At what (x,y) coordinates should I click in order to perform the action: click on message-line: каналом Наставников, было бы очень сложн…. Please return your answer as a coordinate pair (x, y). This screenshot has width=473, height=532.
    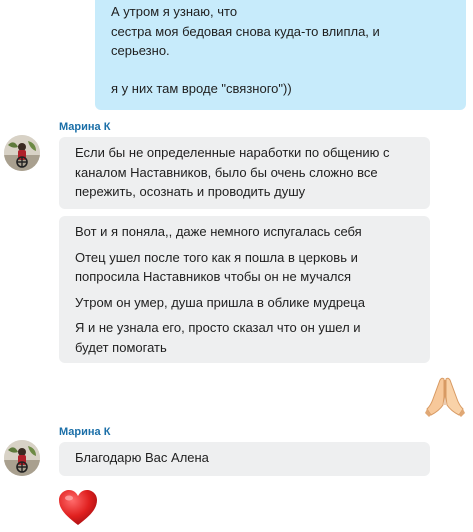
    Looking at the image, I should click on (226, 172).